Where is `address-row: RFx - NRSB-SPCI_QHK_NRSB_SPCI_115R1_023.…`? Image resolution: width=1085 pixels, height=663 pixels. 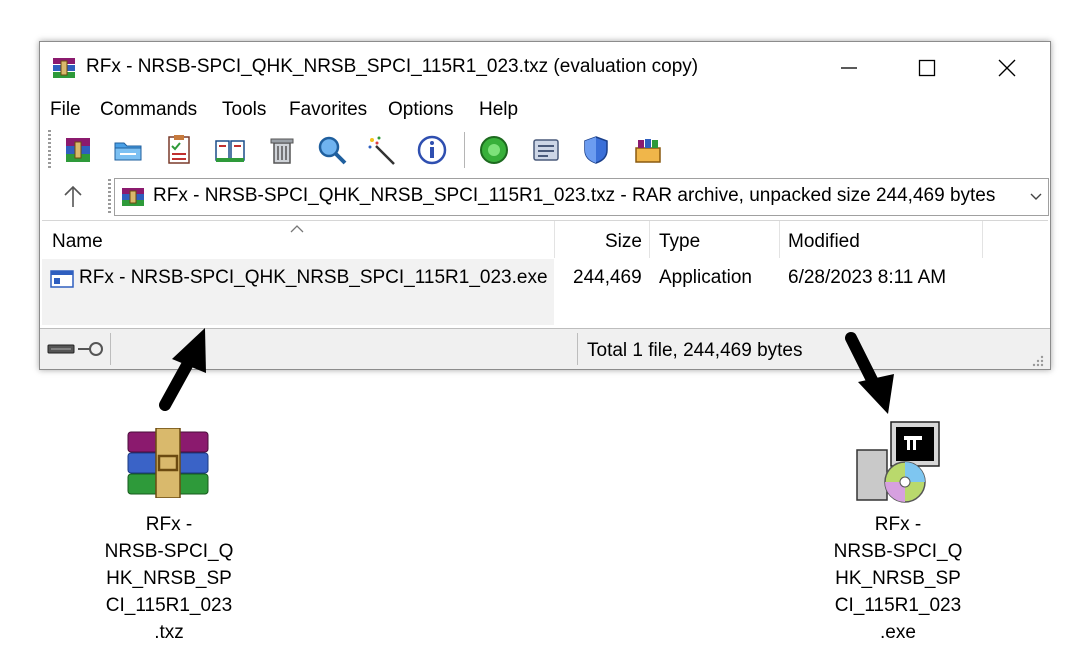 address-row: RFx - NRSB-SPCI_QHK_NRSB_SPCI_115R1_023.… is located at coordinates (545, 197).